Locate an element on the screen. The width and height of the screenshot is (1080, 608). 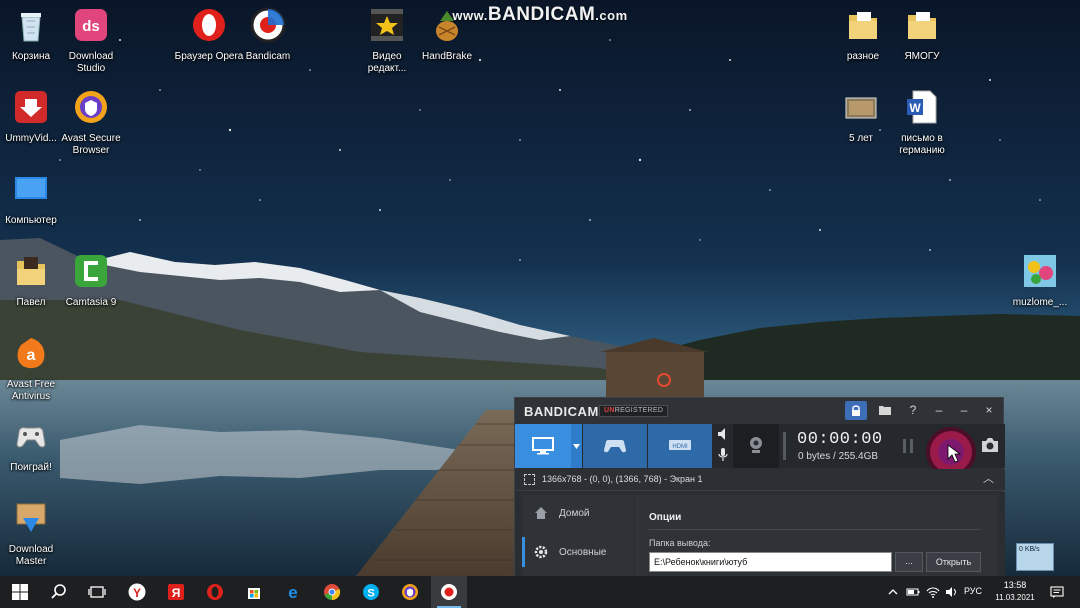
search-button is located at coordinates (59, 592).